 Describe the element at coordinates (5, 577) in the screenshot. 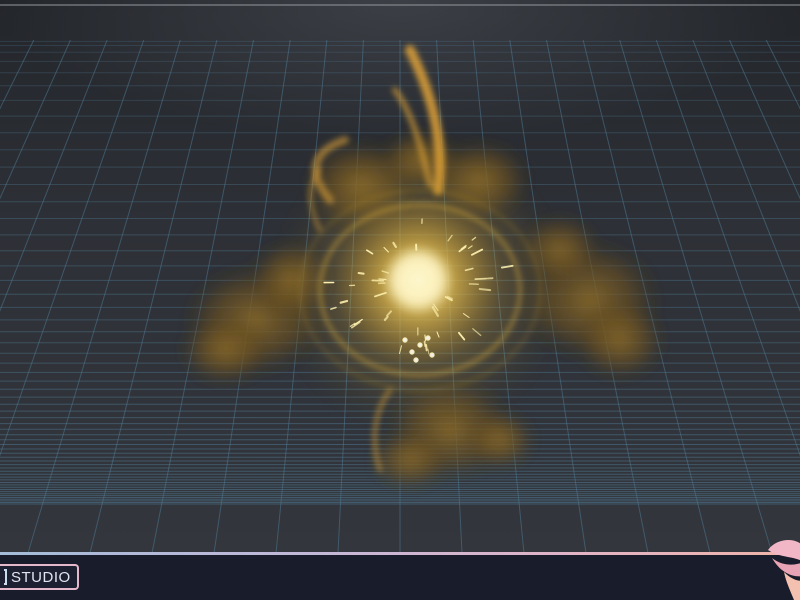

I see `badge-bracket-icon` at that location.